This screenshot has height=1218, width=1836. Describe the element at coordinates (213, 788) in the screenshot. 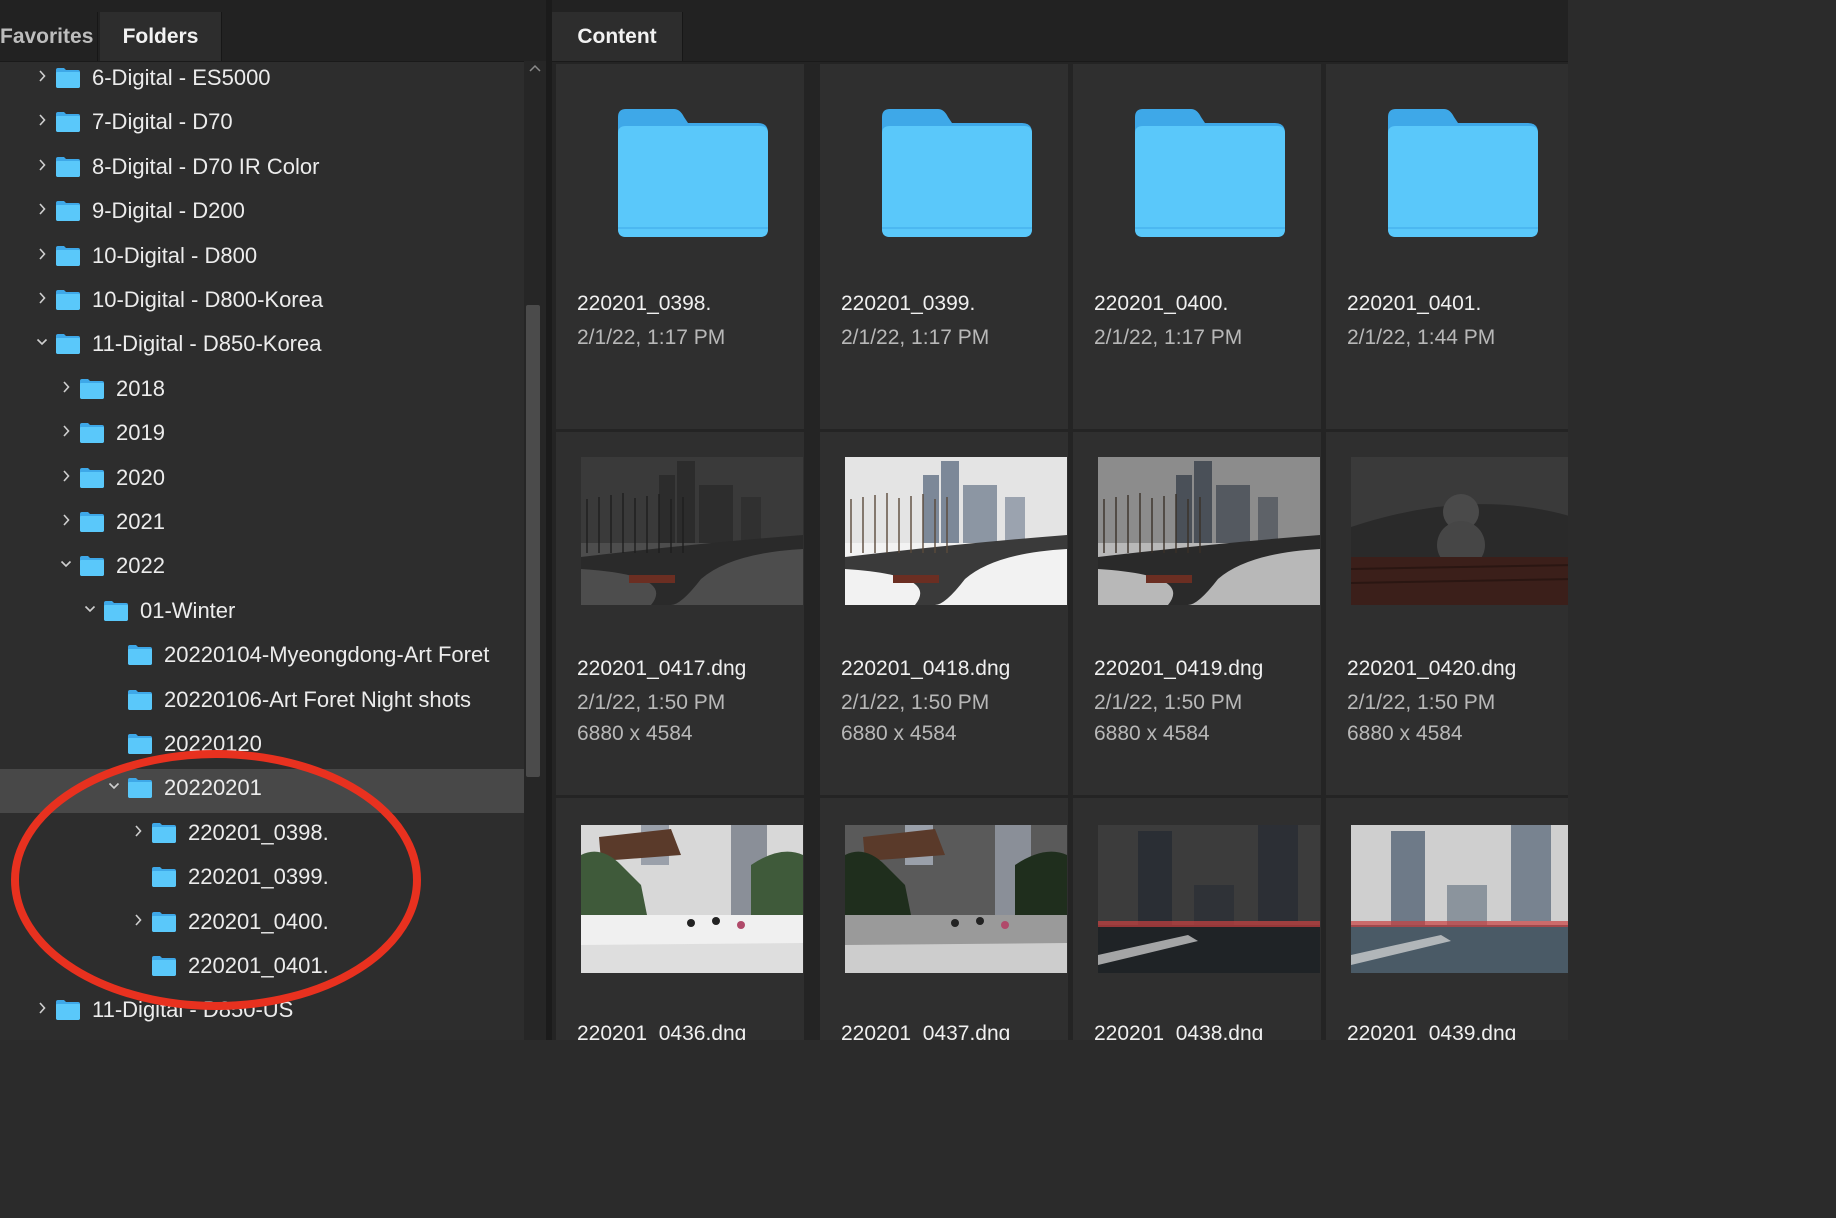

I see `tree-item-label: 20220201` at that location.